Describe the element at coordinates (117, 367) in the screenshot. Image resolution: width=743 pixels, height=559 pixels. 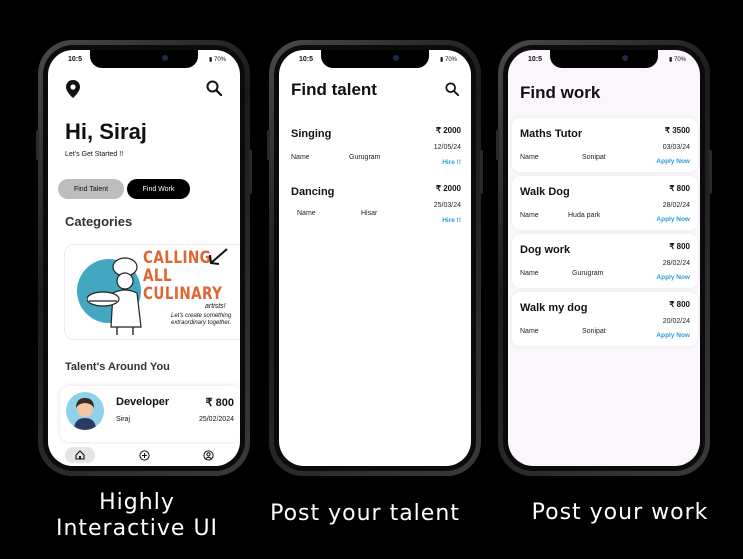
I see `talent-heading: Talent's Around You` at that location.